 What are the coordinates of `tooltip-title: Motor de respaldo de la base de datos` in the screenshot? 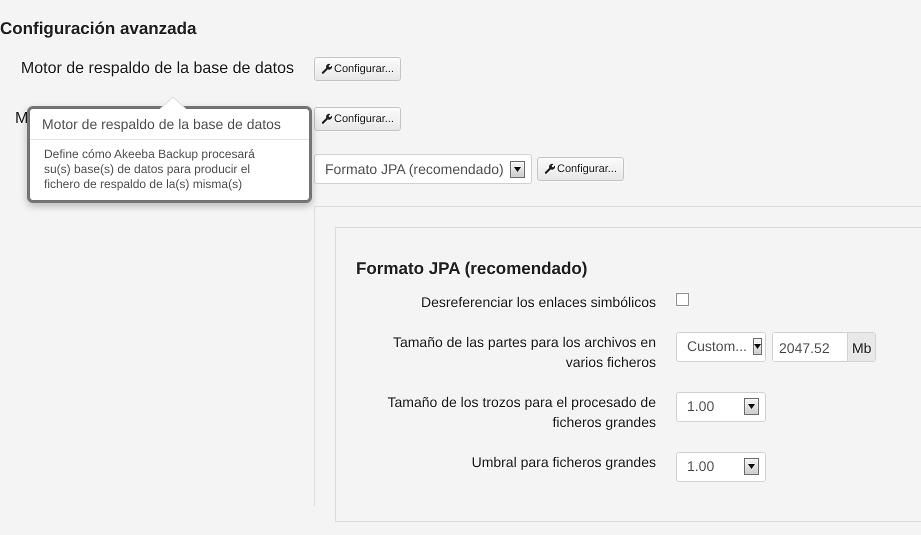 It's located at (169, 124).